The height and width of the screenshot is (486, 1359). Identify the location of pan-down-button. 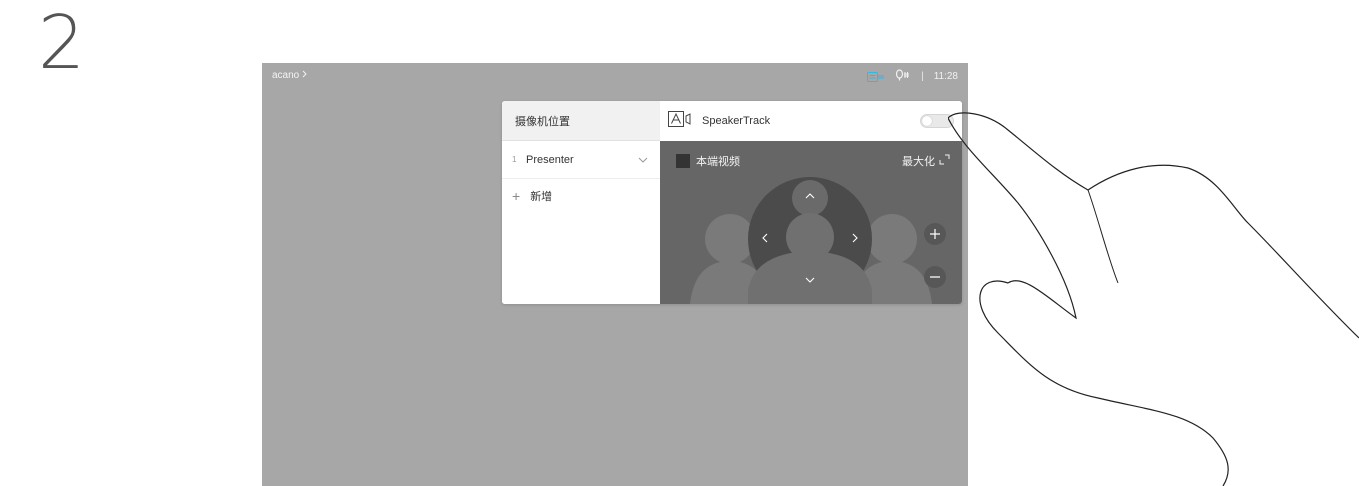
(810, 280).